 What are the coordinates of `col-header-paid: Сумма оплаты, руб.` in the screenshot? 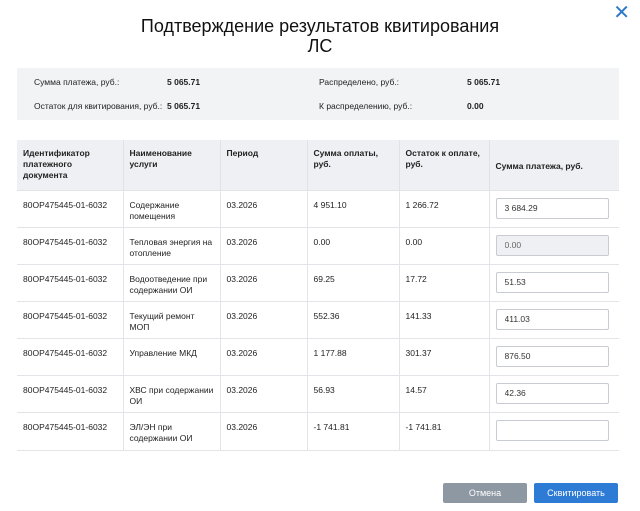 It's located at (353, 165).